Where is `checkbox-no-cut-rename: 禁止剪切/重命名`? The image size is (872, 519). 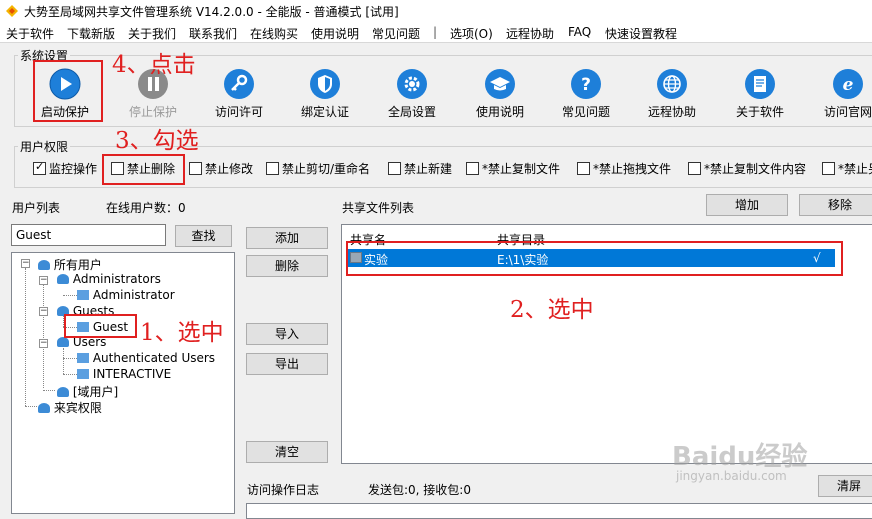
checkbox-no-cut-rename: 禁止剪切/重命名 is located at coordinates (318, 168).